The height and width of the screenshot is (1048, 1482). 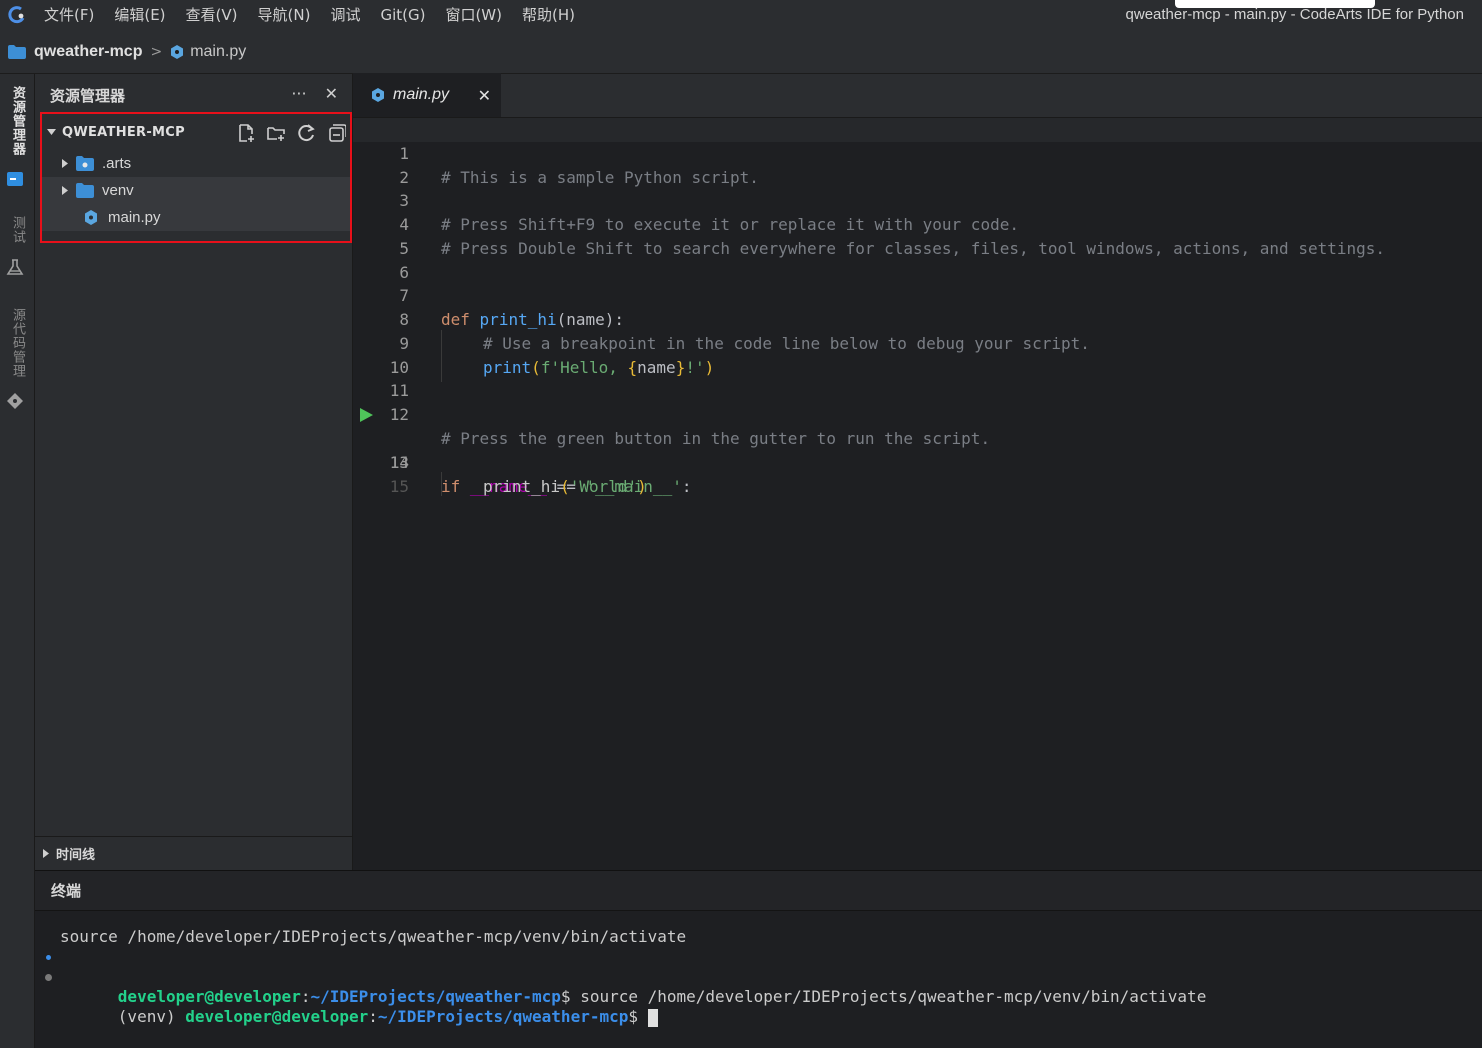 What do you see at coordinates (741, 52) in the screenshot?
I see `breadcrumb: qweather-mcp > main.py` at bounding box center [741, 52].